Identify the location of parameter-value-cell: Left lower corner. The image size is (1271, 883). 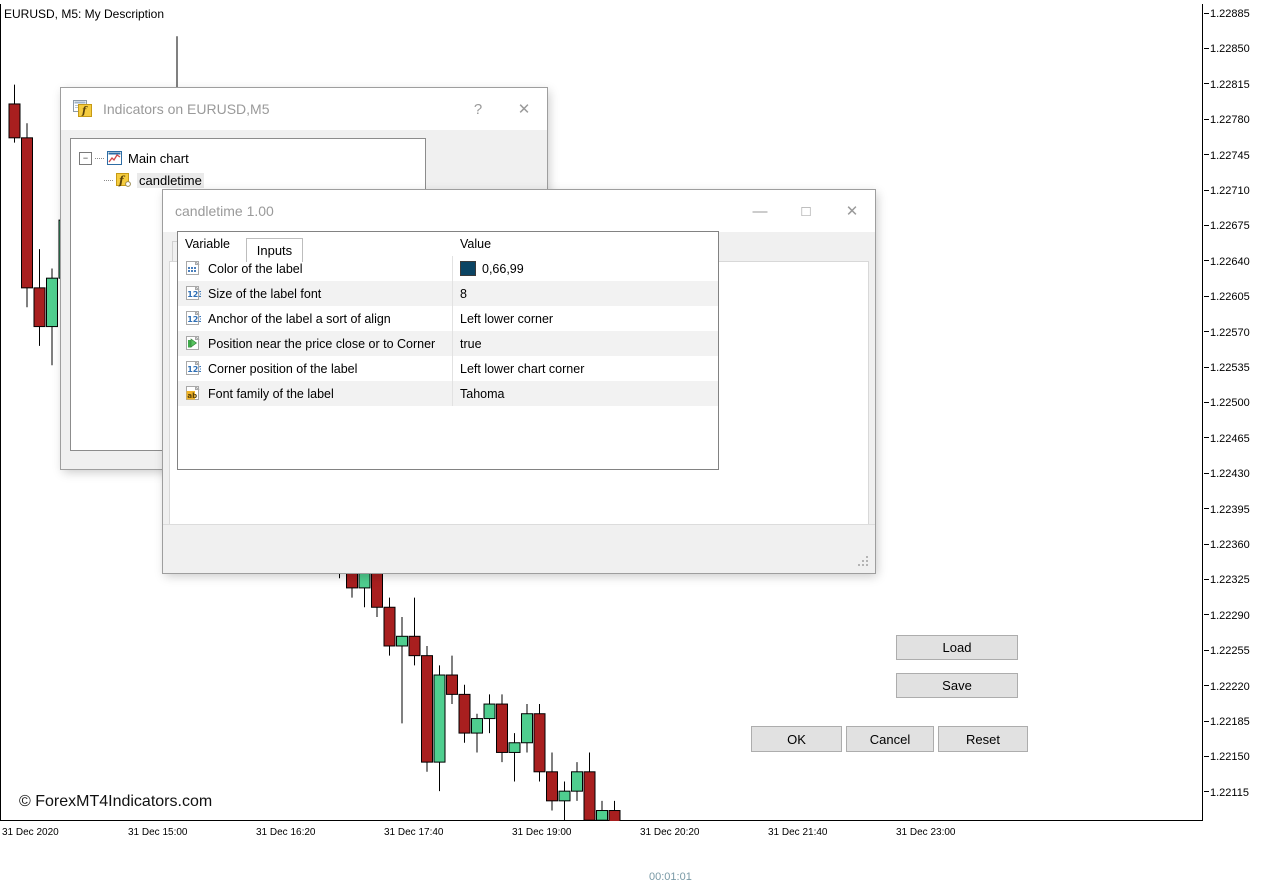
(585, 318).